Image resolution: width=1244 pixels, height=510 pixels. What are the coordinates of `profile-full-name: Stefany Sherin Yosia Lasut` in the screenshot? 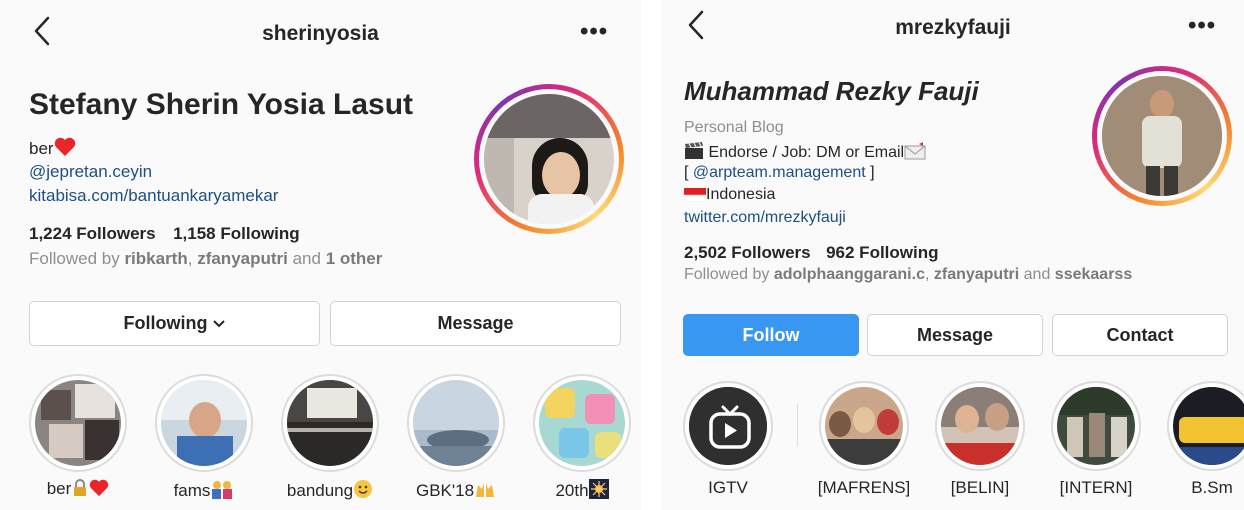 It's located at (221, 104).